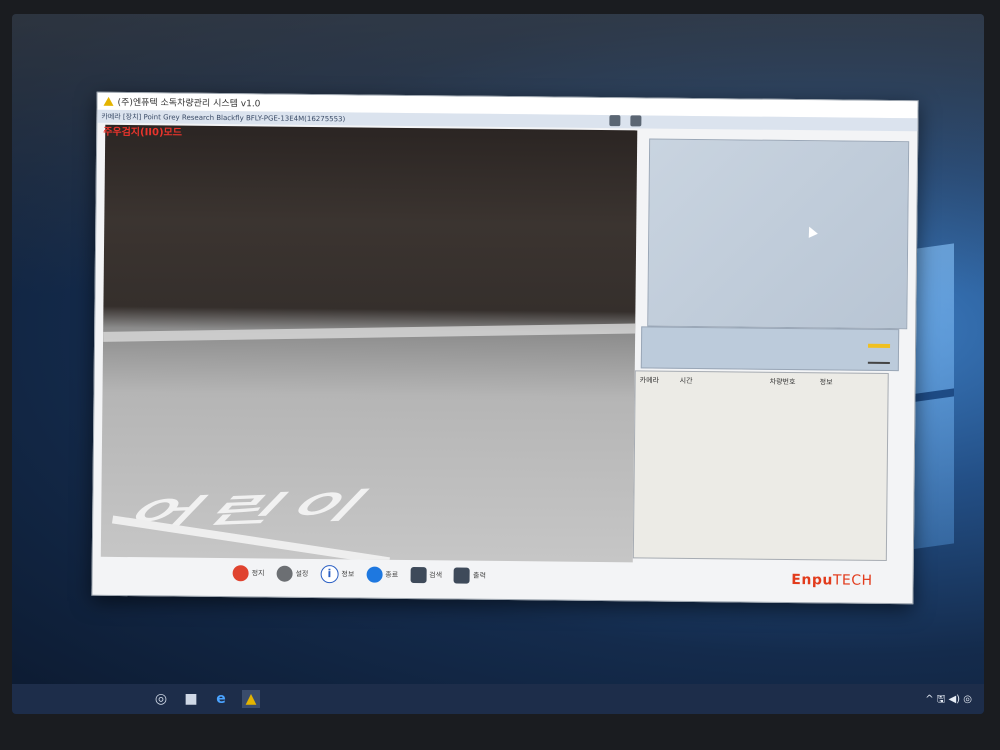  What do you see at coordinates (948, 700) in the screenshot?
I see `system-tray: ^ 🖫 ◀) ◎` at bounding box center [948, 700].